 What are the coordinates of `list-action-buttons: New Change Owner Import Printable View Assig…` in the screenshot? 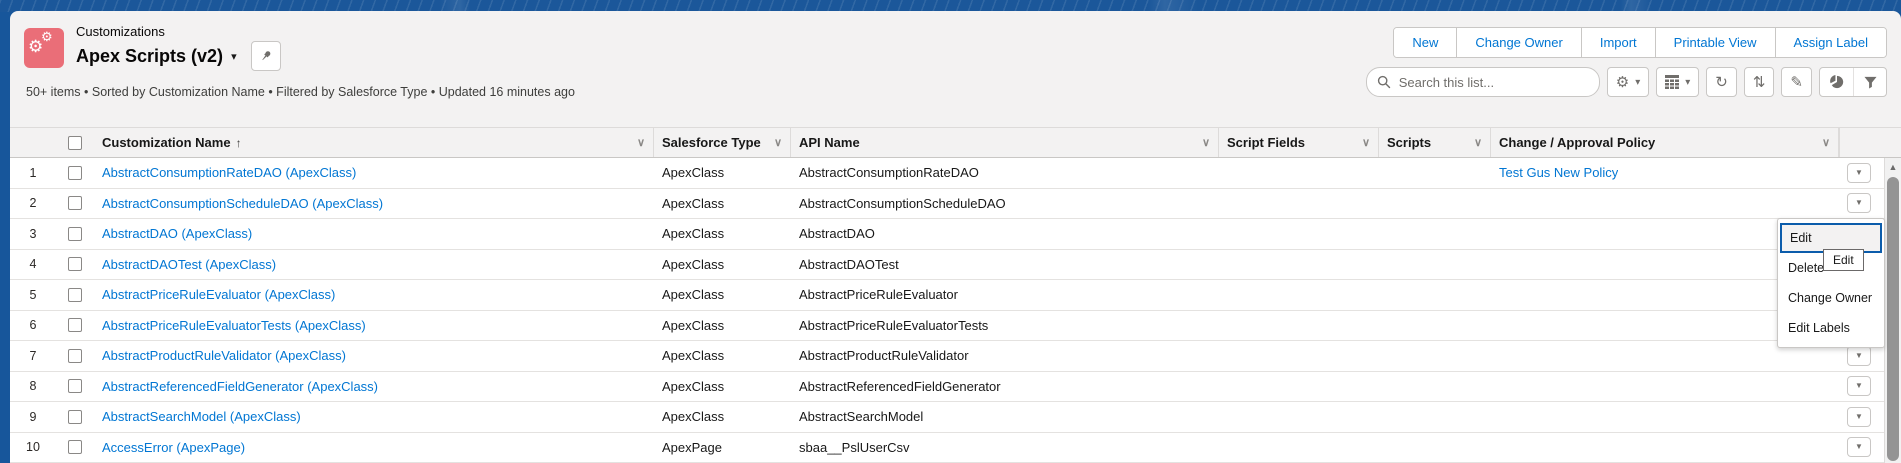 It's located at (1640, 42).